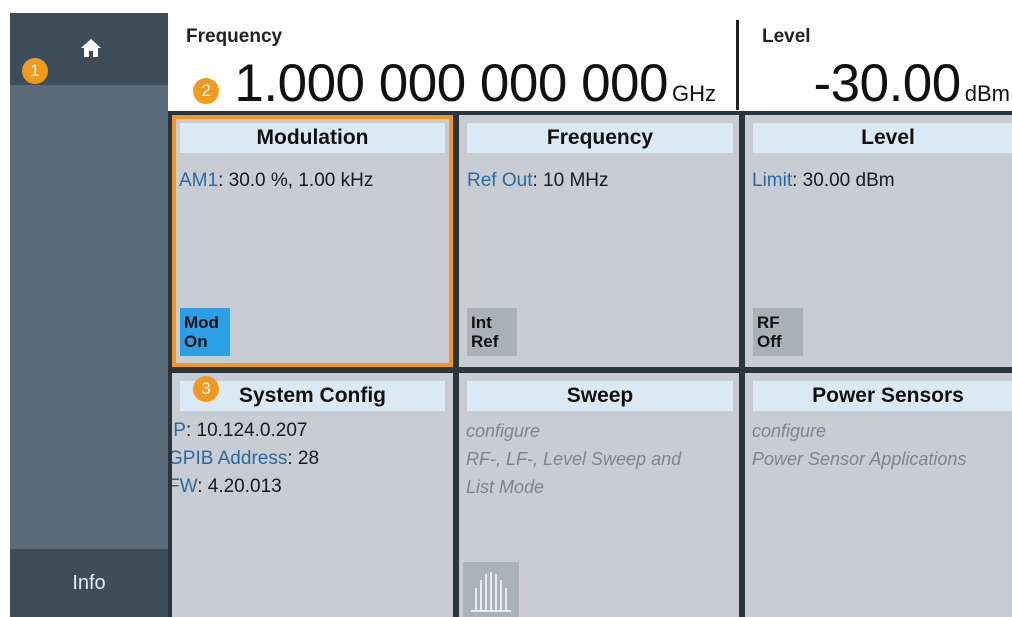  I want to click on level-label: Level, so click(786, 36).